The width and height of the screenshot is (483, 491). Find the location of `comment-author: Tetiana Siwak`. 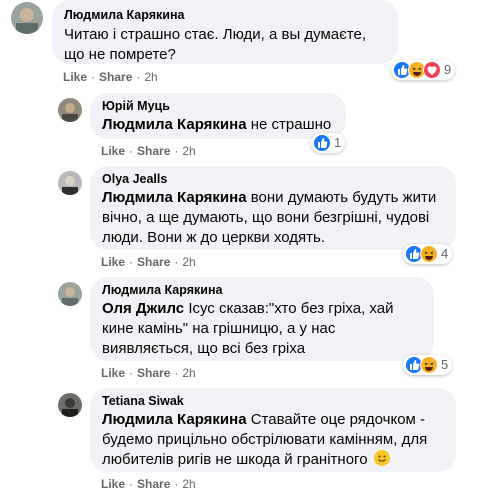

comment-author: Tetiana Siwak is located at coordinates (273, 401).